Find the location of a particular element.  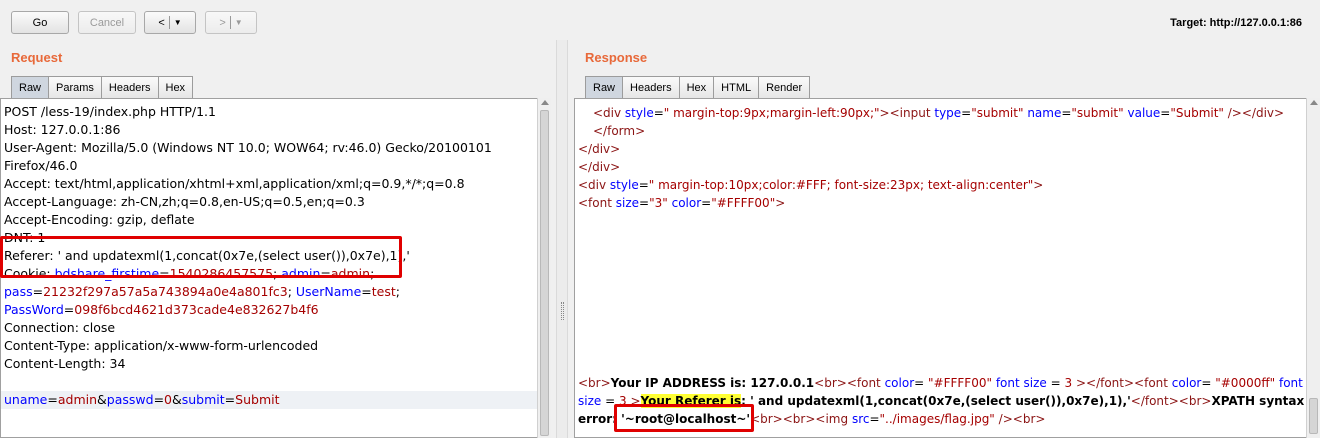

highlight-box-error is located at coordinates (684, 418).